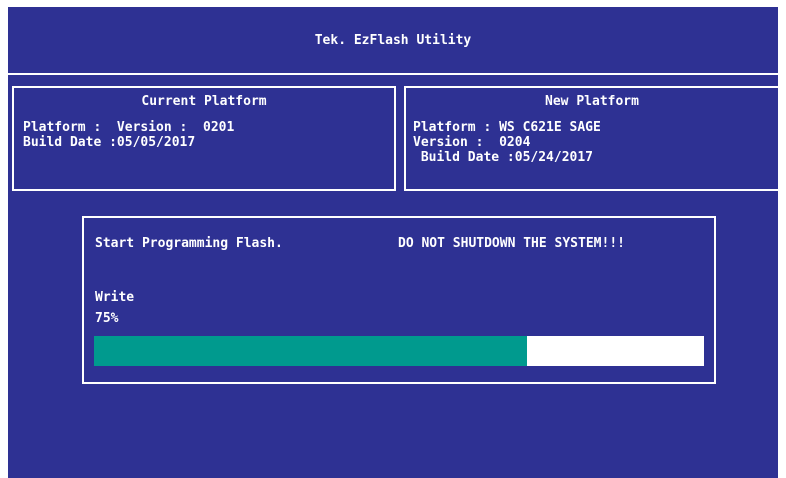  Describe the element at coordinates (109, 142) in the screenshot. I see `current-platform-build-date: Build Date :05/05/2017` at that location.